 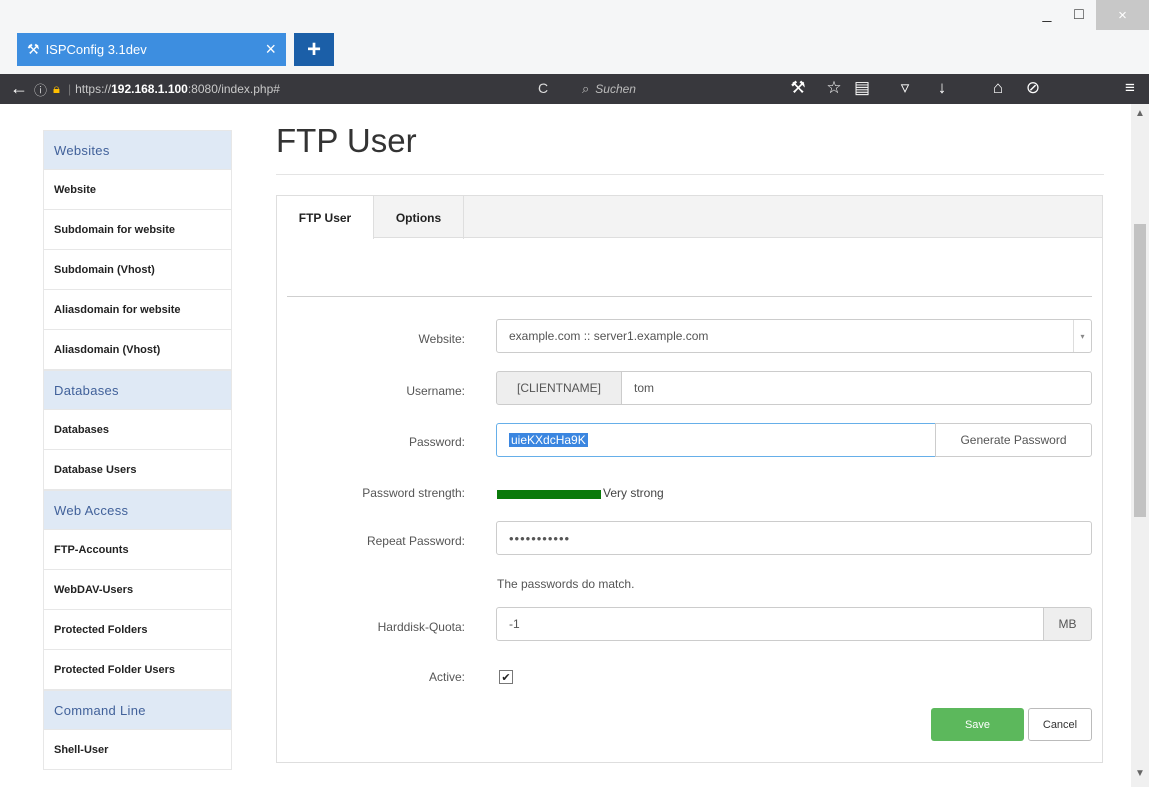 What do you see at coordinates (137, 710) in the screenshot?
I see `sidebar-section-command-line: Command Line` at bounding box center [137, 710].